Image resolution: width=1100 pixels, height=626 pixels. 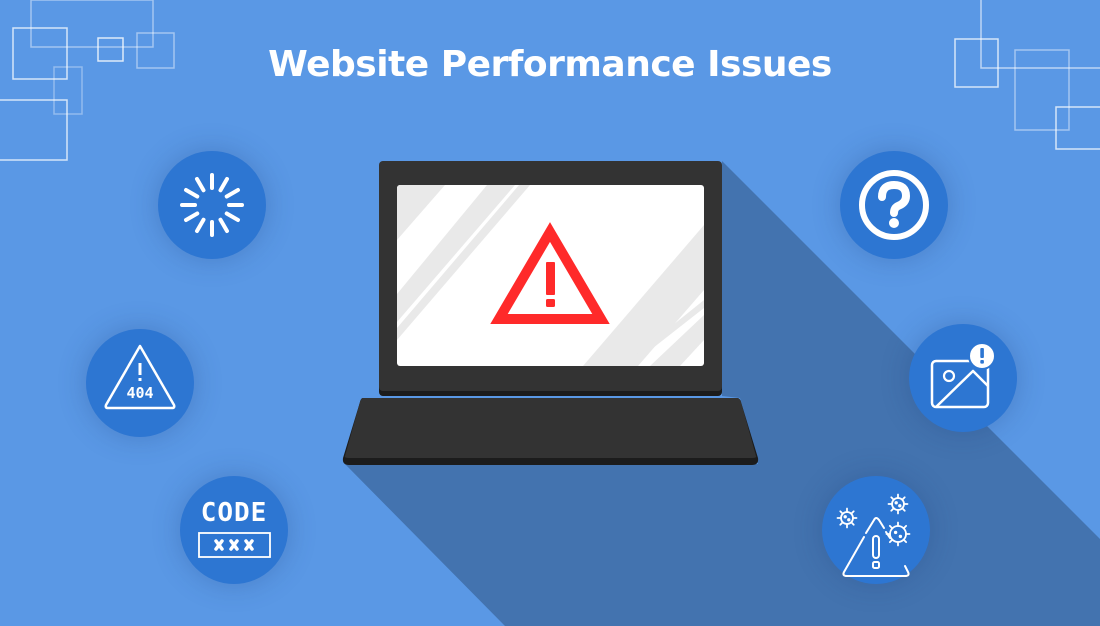 I want to click on issue-badge-image-issues, so click(x=963, y=378).